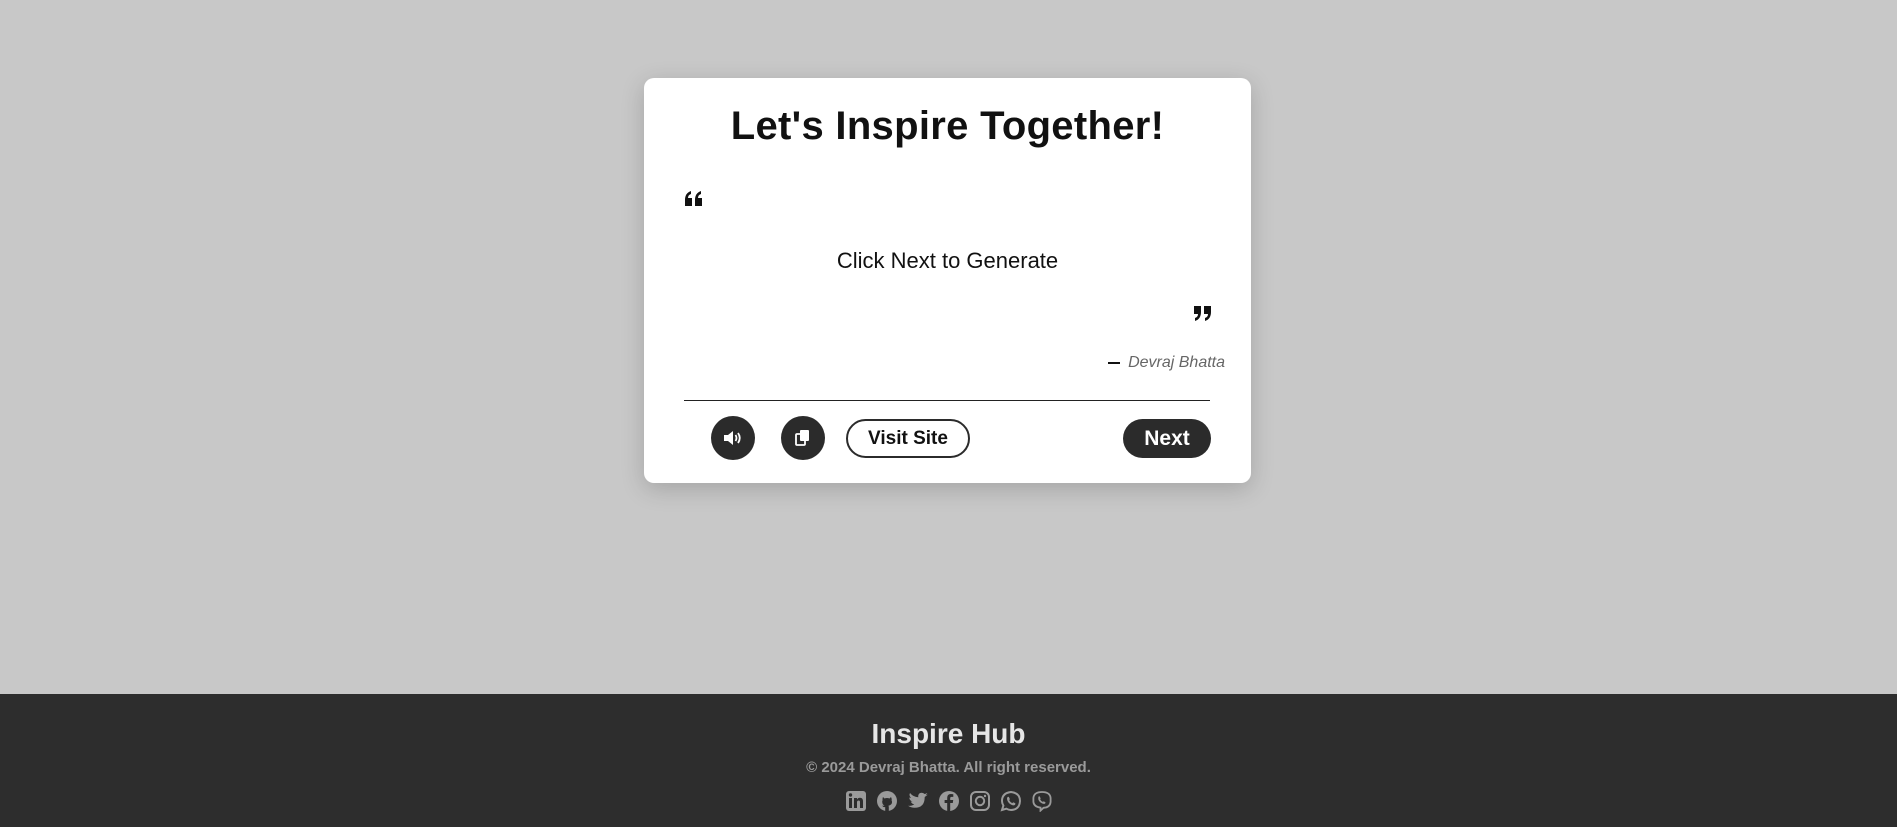 This screenshot has width=1897, height=827. Describe the element at coordinates (948, 733) in the screenshot. I see `footer-title: Inspire Hub` at that location.